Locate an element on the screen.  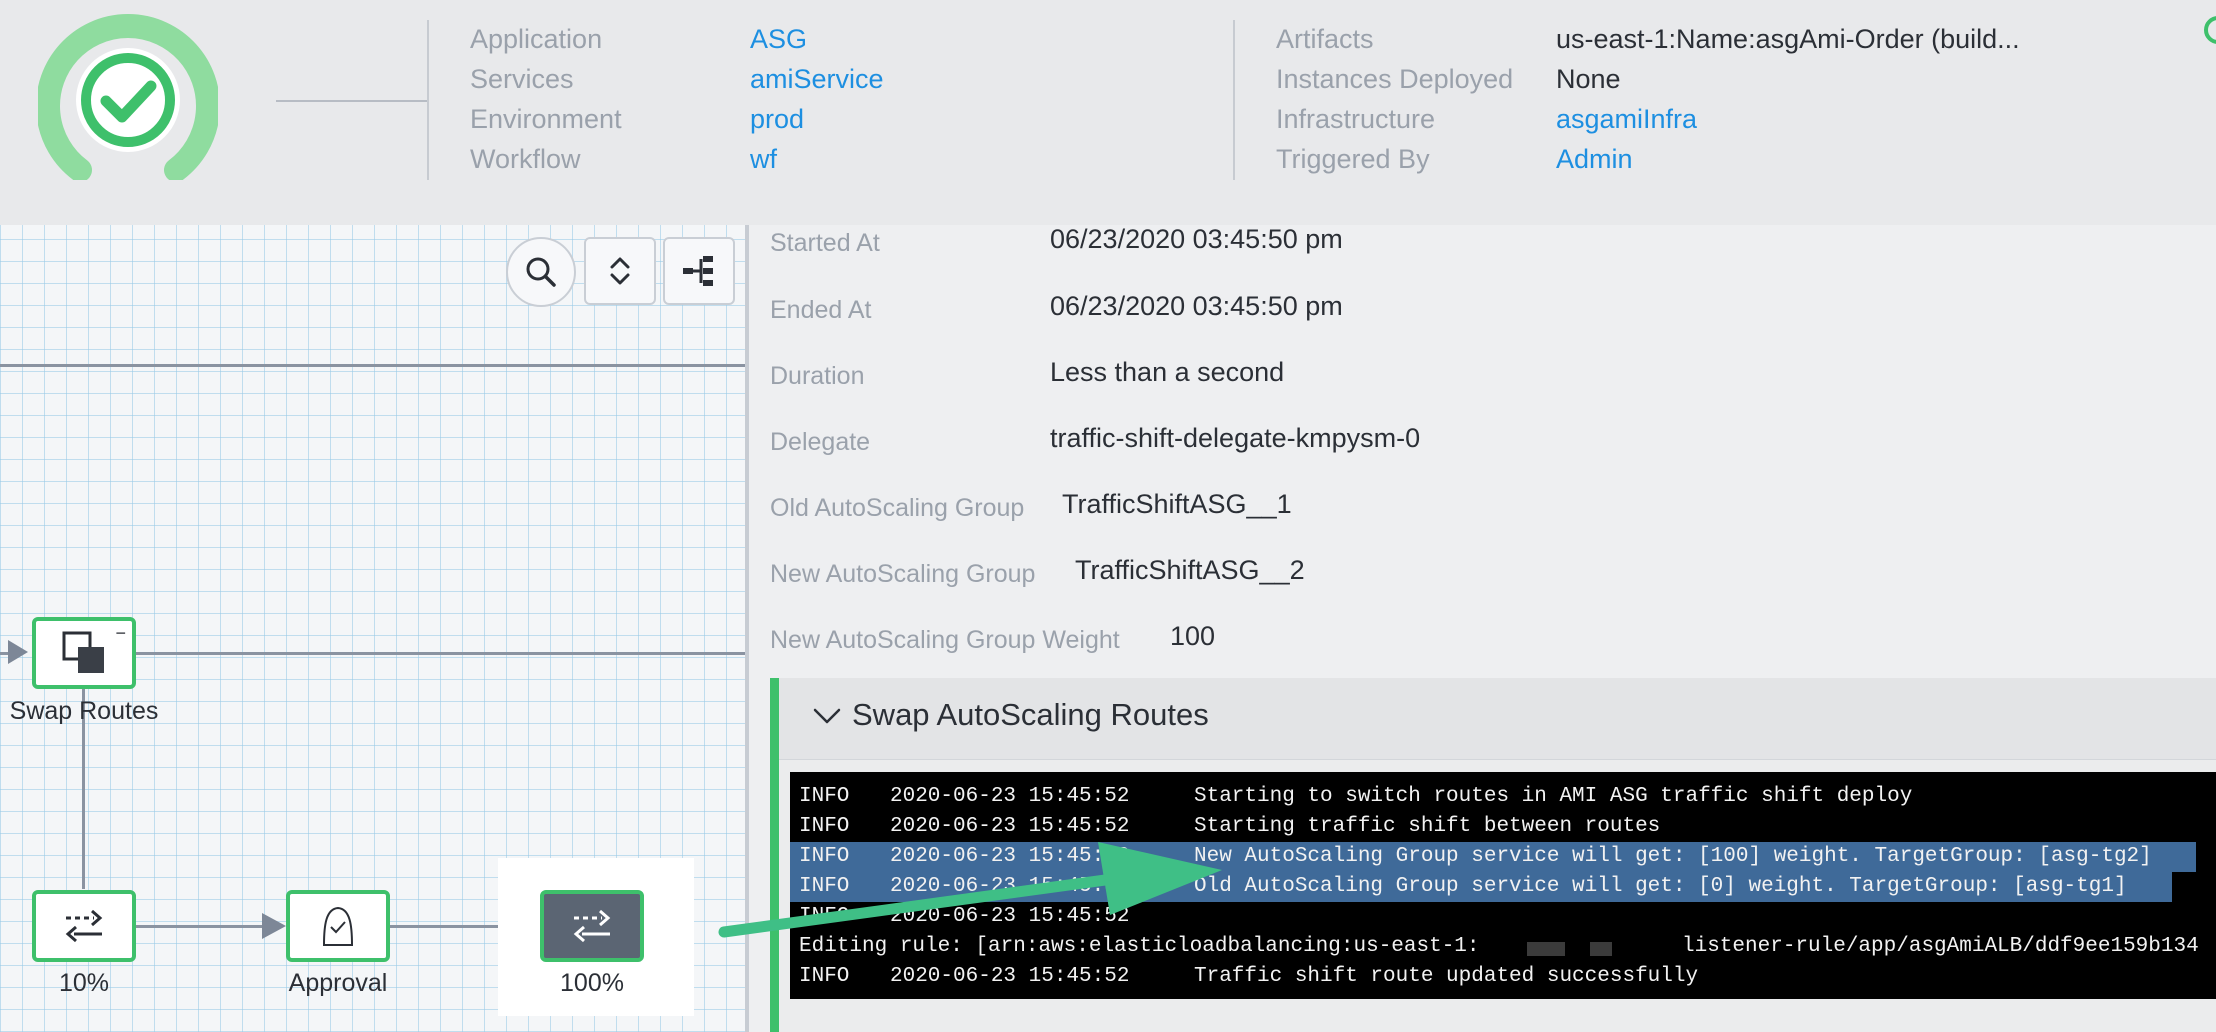
graph-expand-collapse-button is located at coordinates (620, 271).